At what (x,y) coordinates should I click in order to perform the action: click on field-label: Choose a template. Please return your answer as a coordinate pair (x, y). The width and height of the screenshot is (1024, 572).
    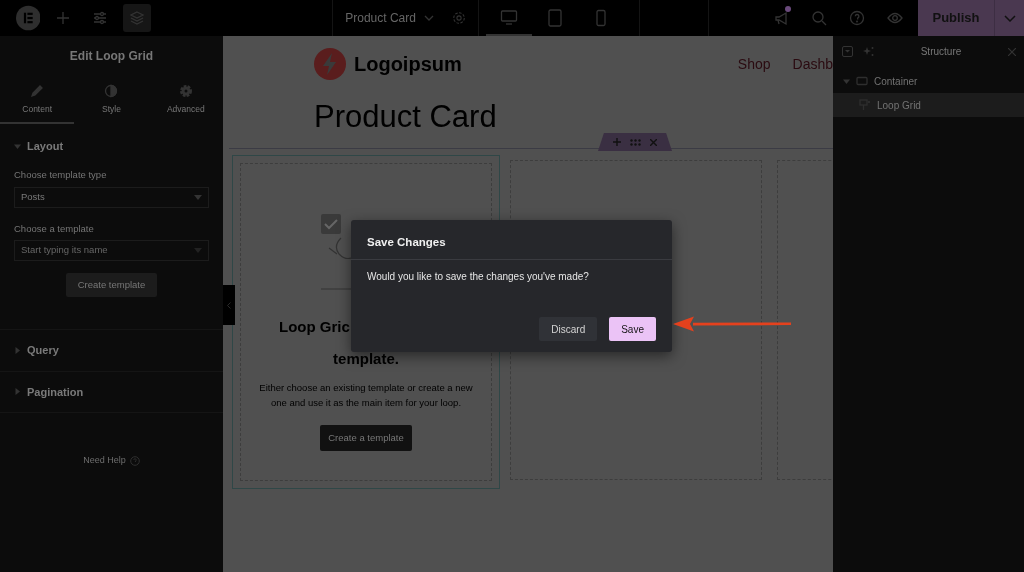
    Looking at the image, I should click on (54, 228).